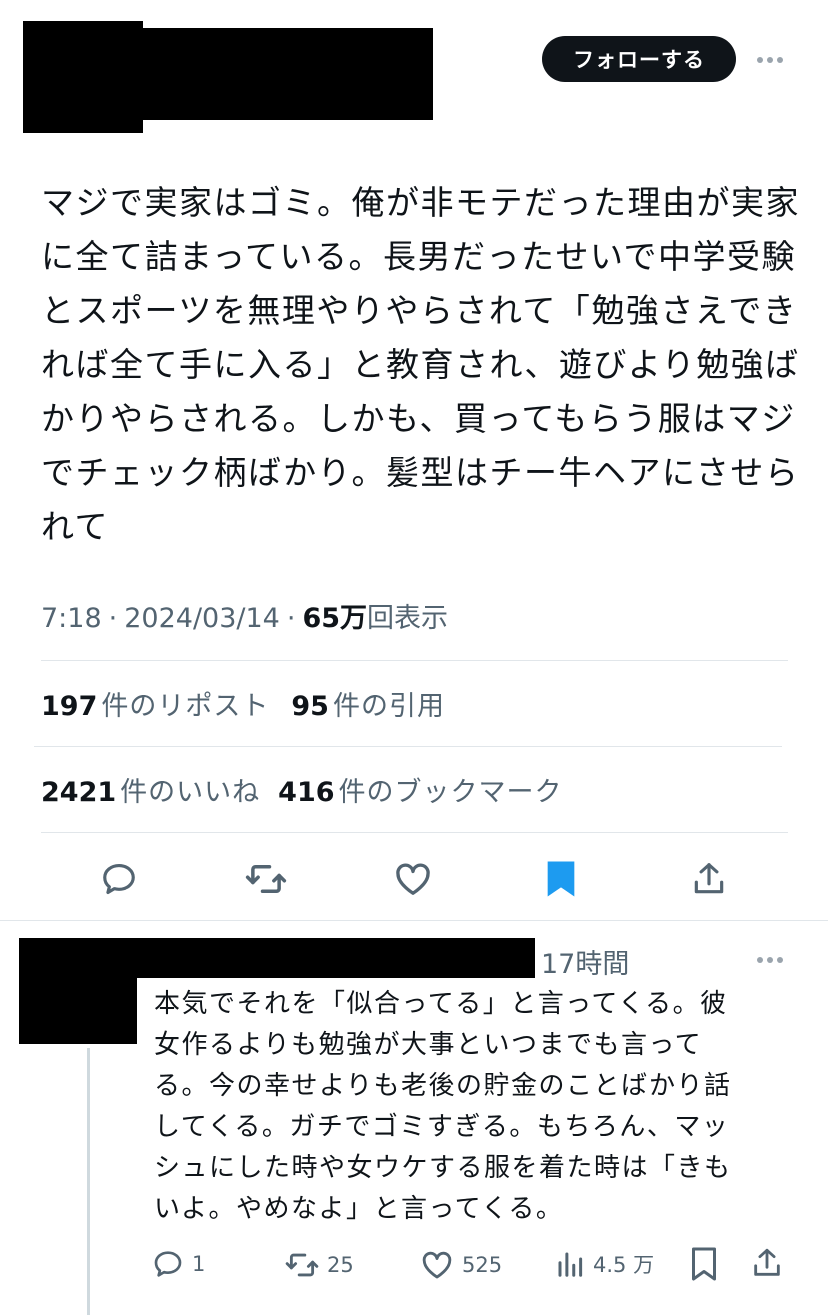 This screenshot has height=1315, width=828. Describe the element at coordinates (83, 77) in the screenshot. I see `redacted-avatar` at that location.